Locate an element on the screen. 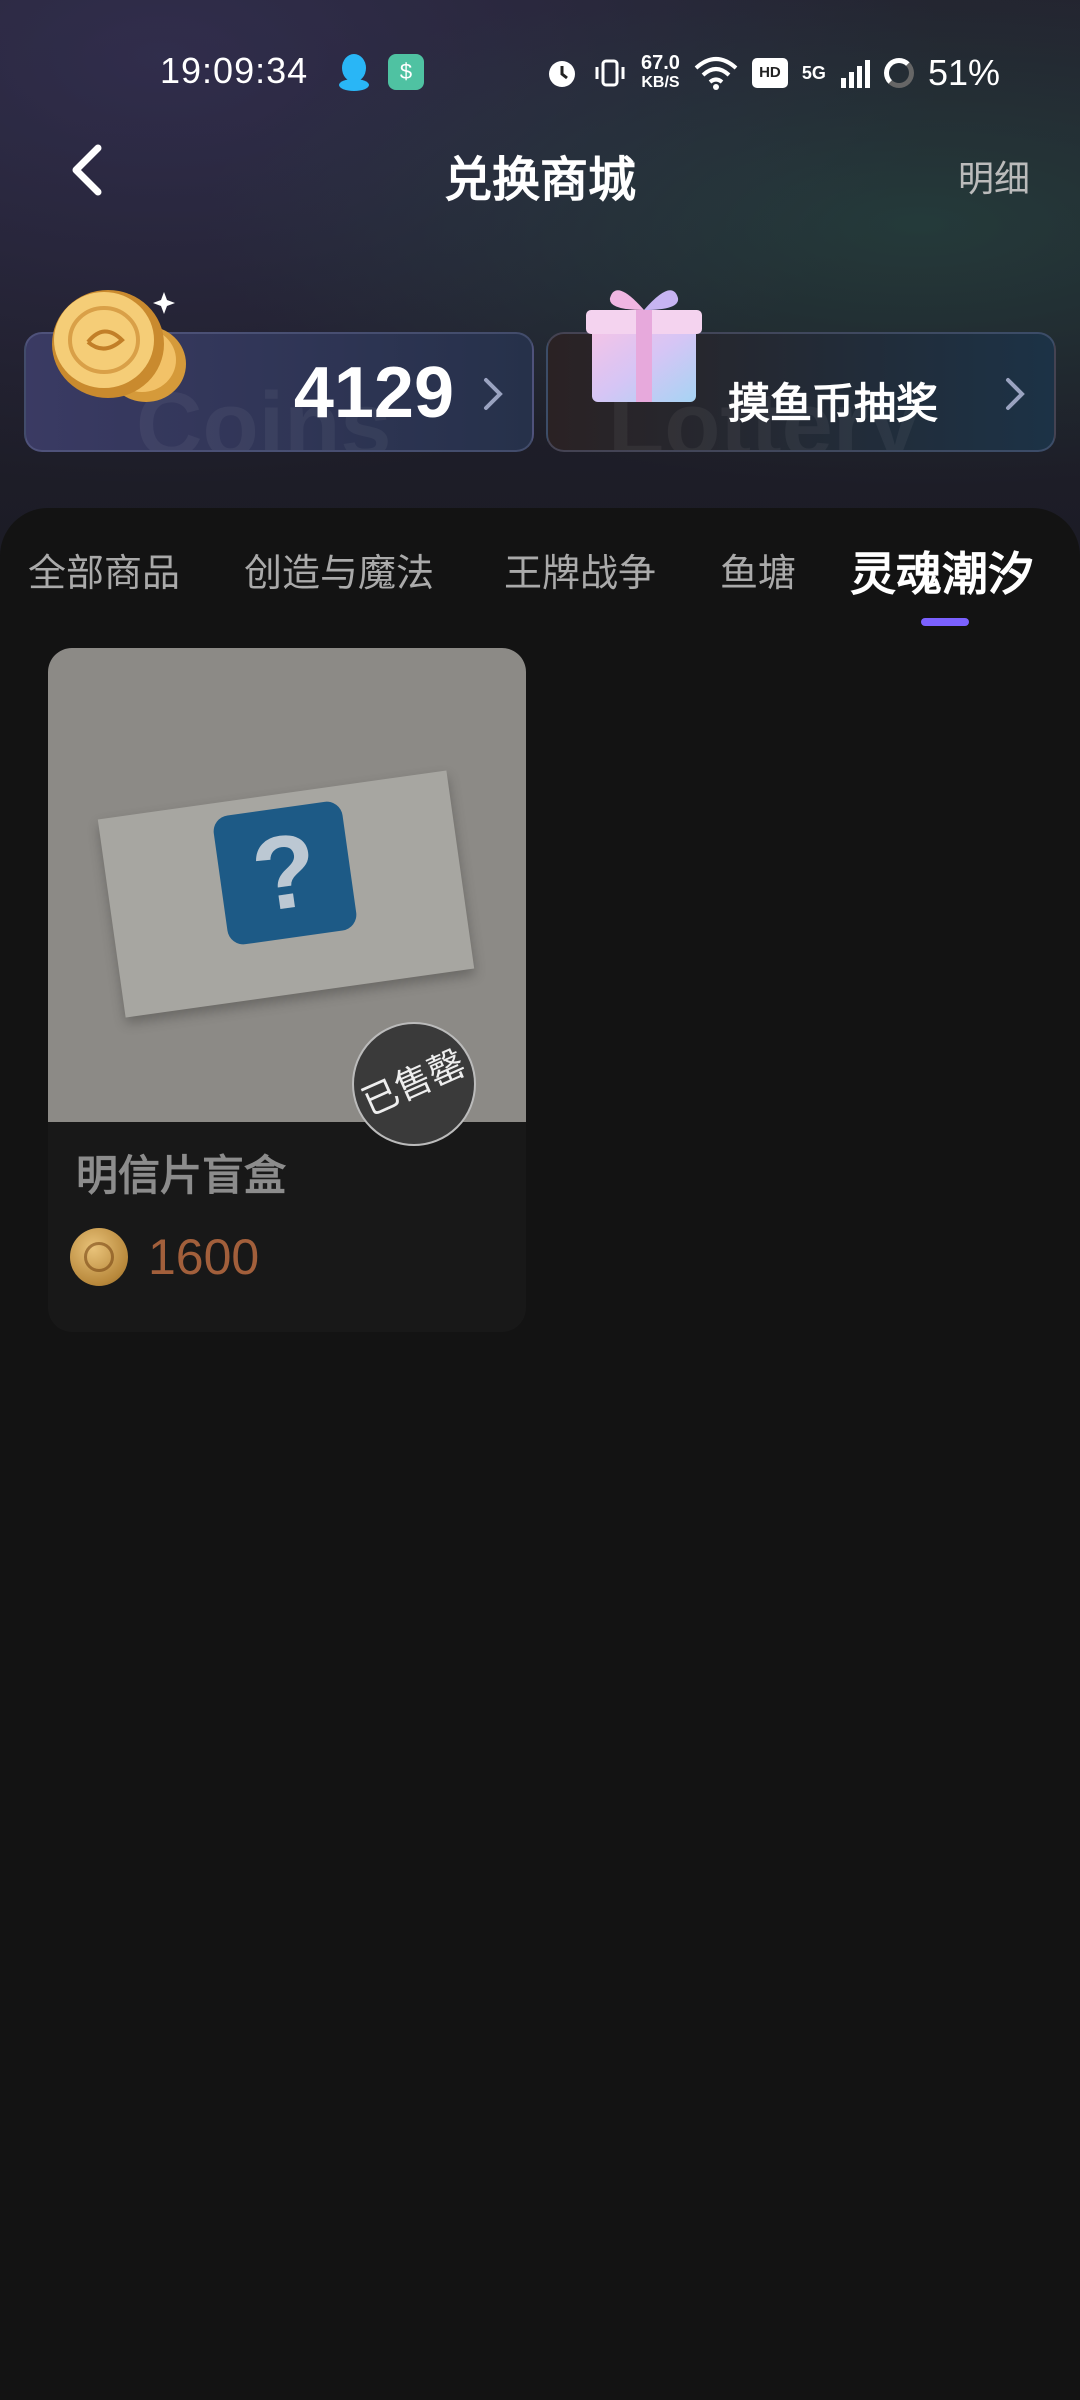  battery-icon is located at coordinates (898, 73).